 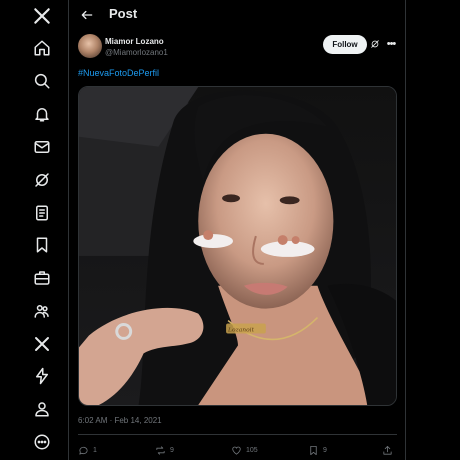 What do you see at coordinates (244, 450) in the screenshot?
I see `like-button: 105` at bounding box center [244, 450].